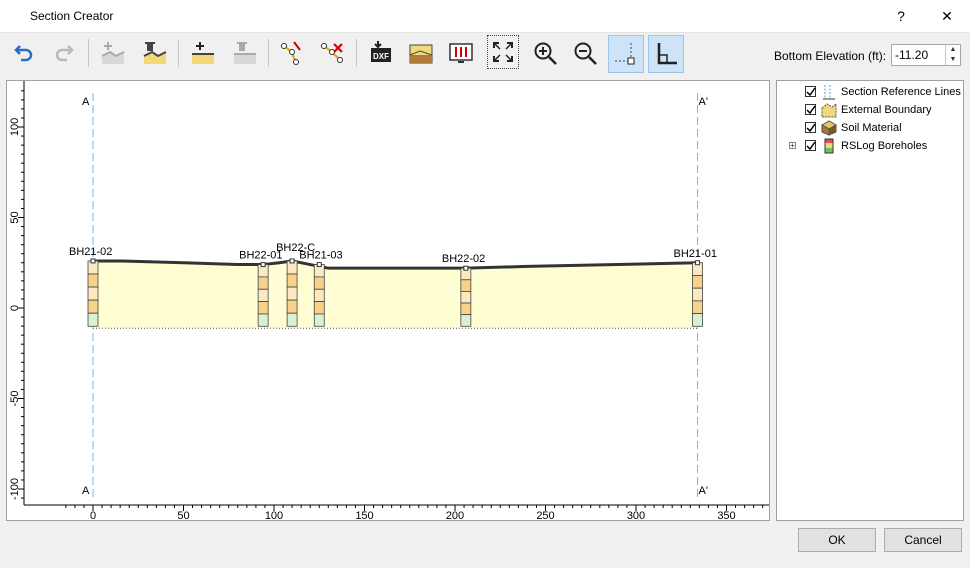 This screenshot has height=568, width=970. Describe the element at coordinates (837, 540) in the screenshot. I see `ok-button: OK` at that location.